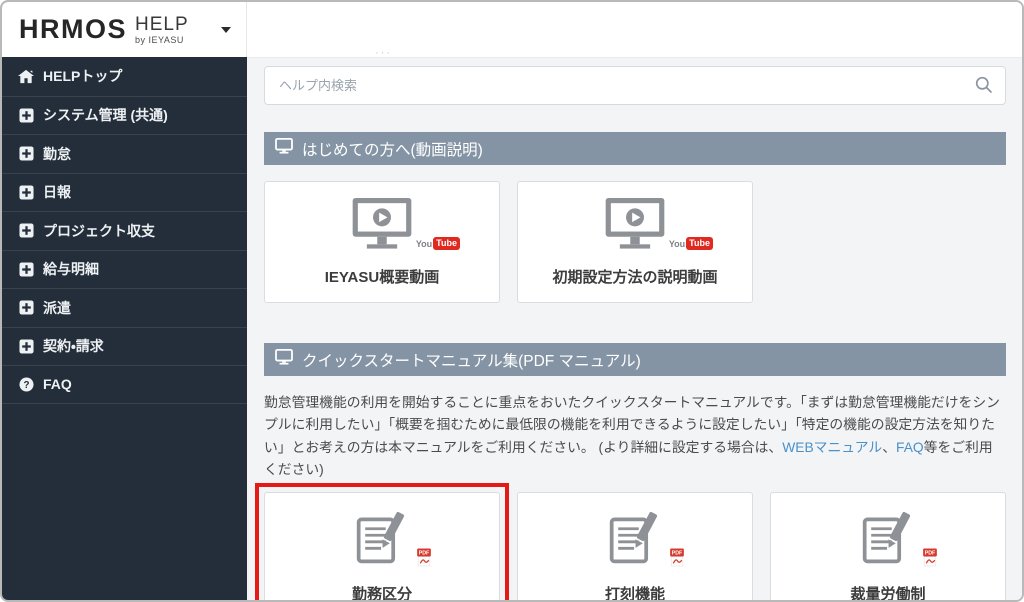  Describe the element at coordinates (162, 24) in the screenshot. I see `brand-product: HELP` at that location.